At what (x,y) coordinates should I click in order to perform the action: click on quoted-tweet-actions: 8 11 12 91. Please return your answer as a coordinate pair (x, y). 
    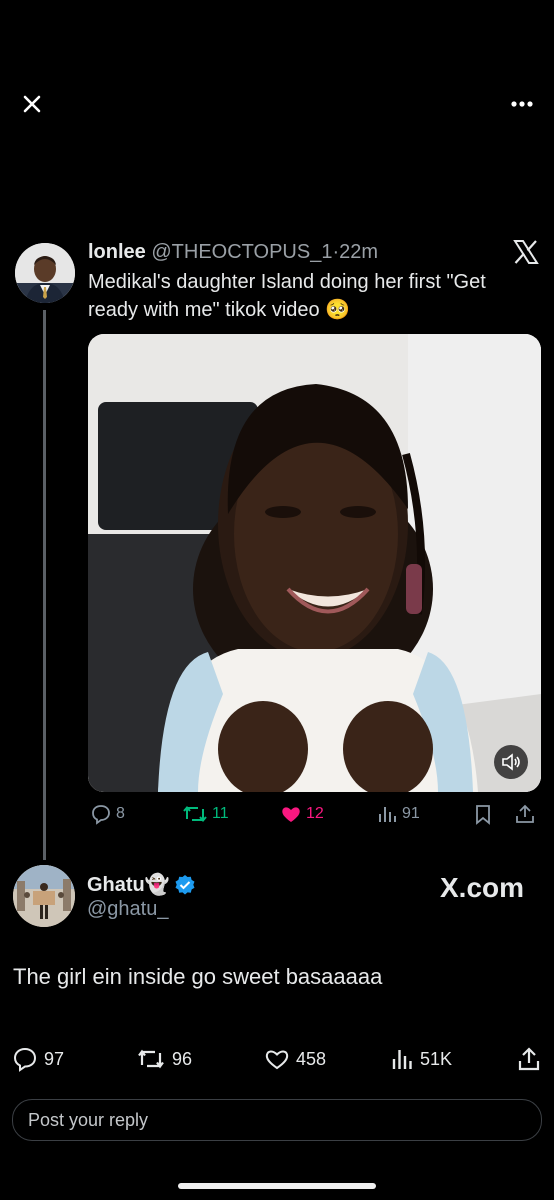
    Looking at the image, I should click on (313, 816).